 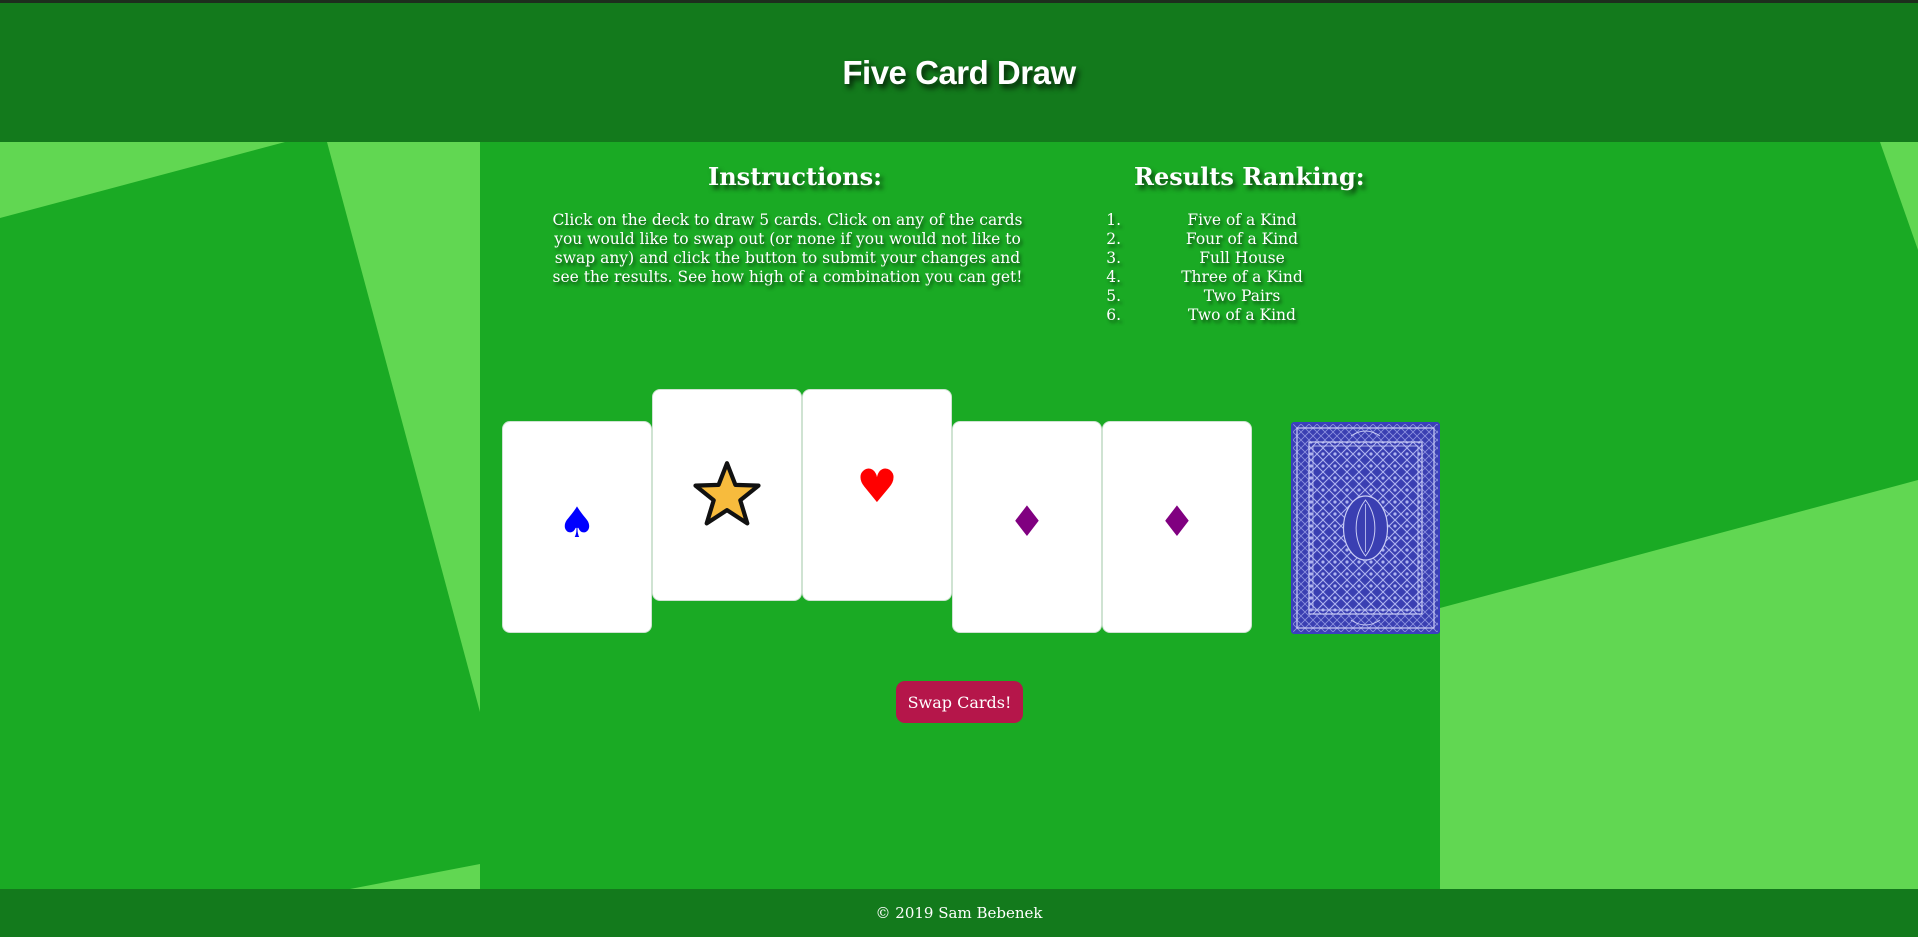 I want to click on ranking-item: 3. Full House, so click(x=1215, y=258).